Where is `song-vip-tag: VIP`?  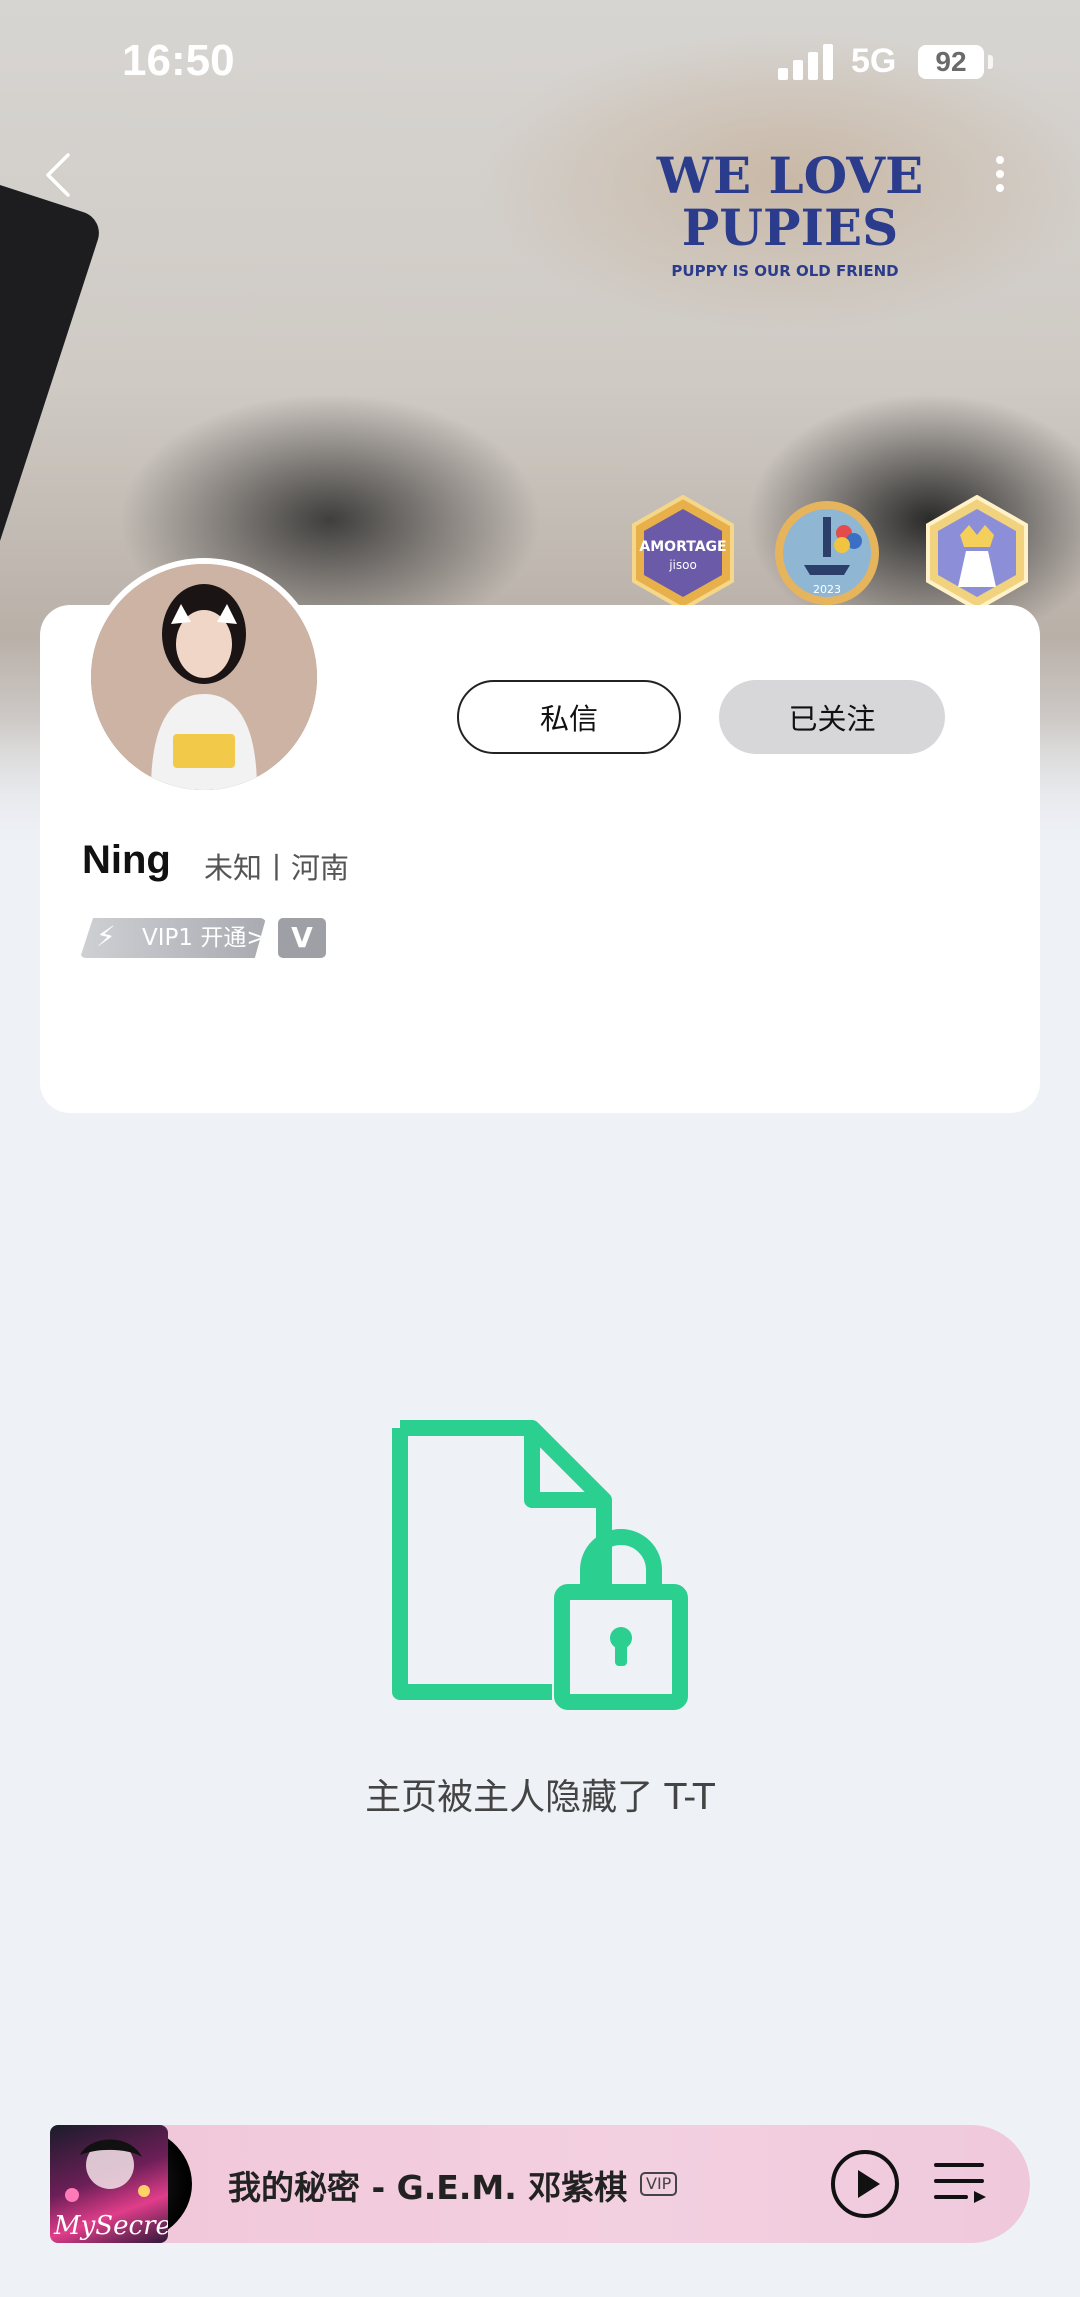
song-vip-tag: VIP is located at coordinates (659, 2184).